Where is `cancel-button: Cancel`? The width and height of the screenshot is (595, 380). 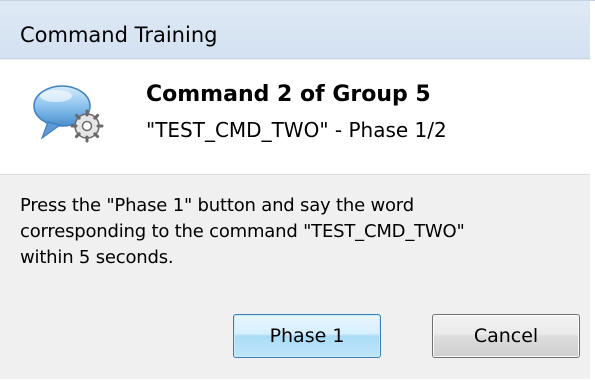 cancel-button: Cancel is located at coordinates (506, 336).